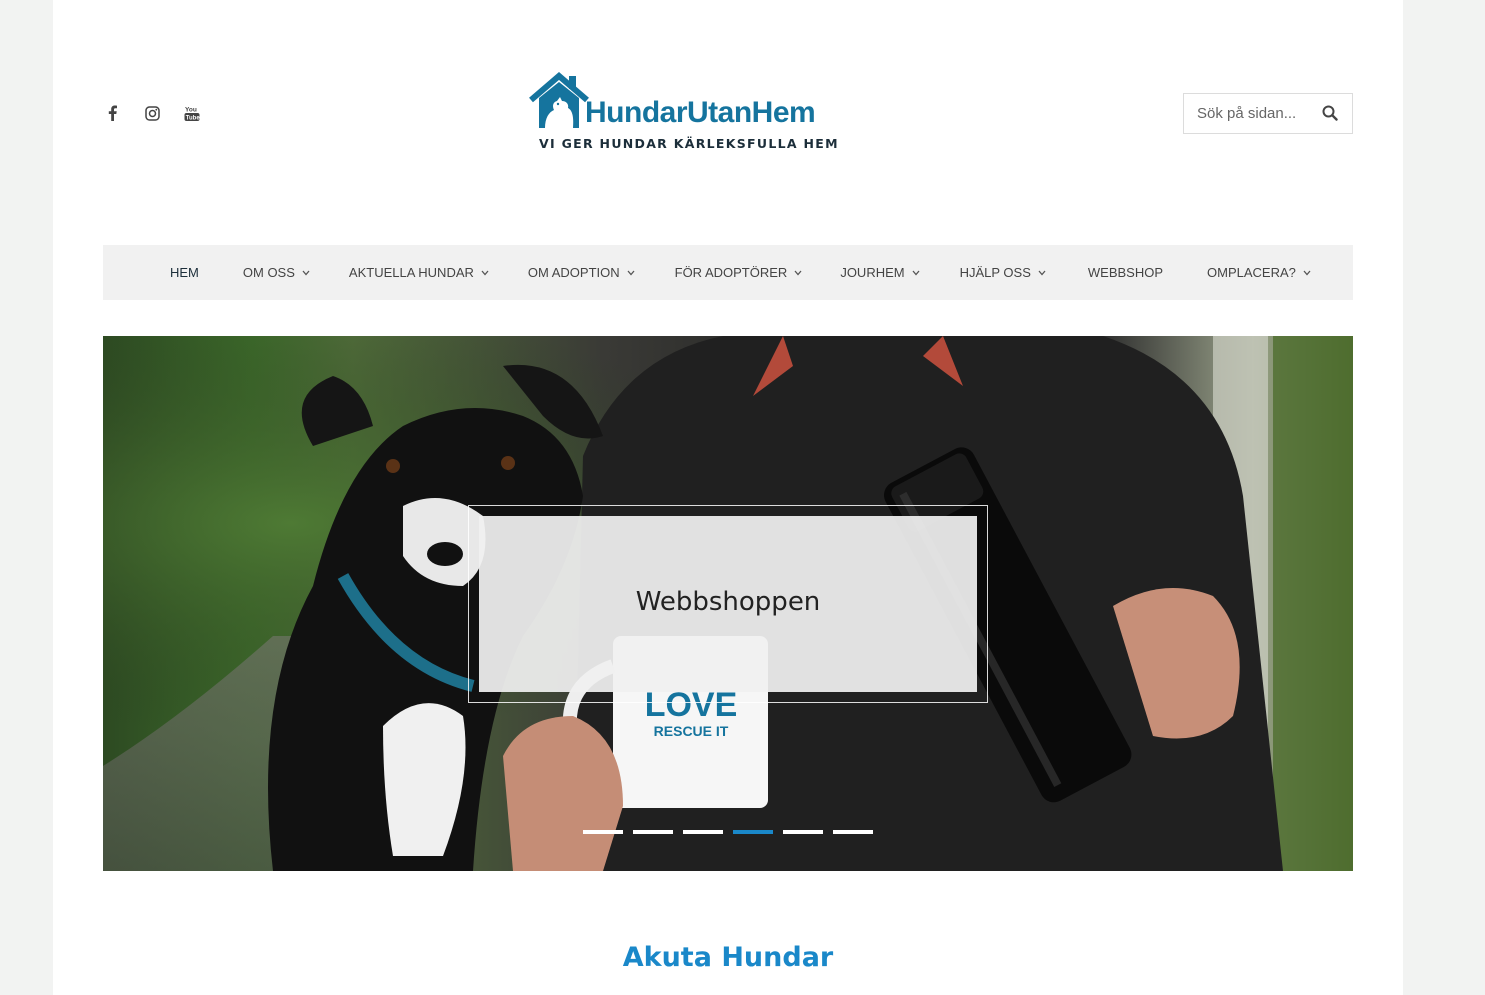 The image size is (1485, 995). Describe the element at coordinates (728, 832) in the screenshot. I see `slider-pagination` at that location.